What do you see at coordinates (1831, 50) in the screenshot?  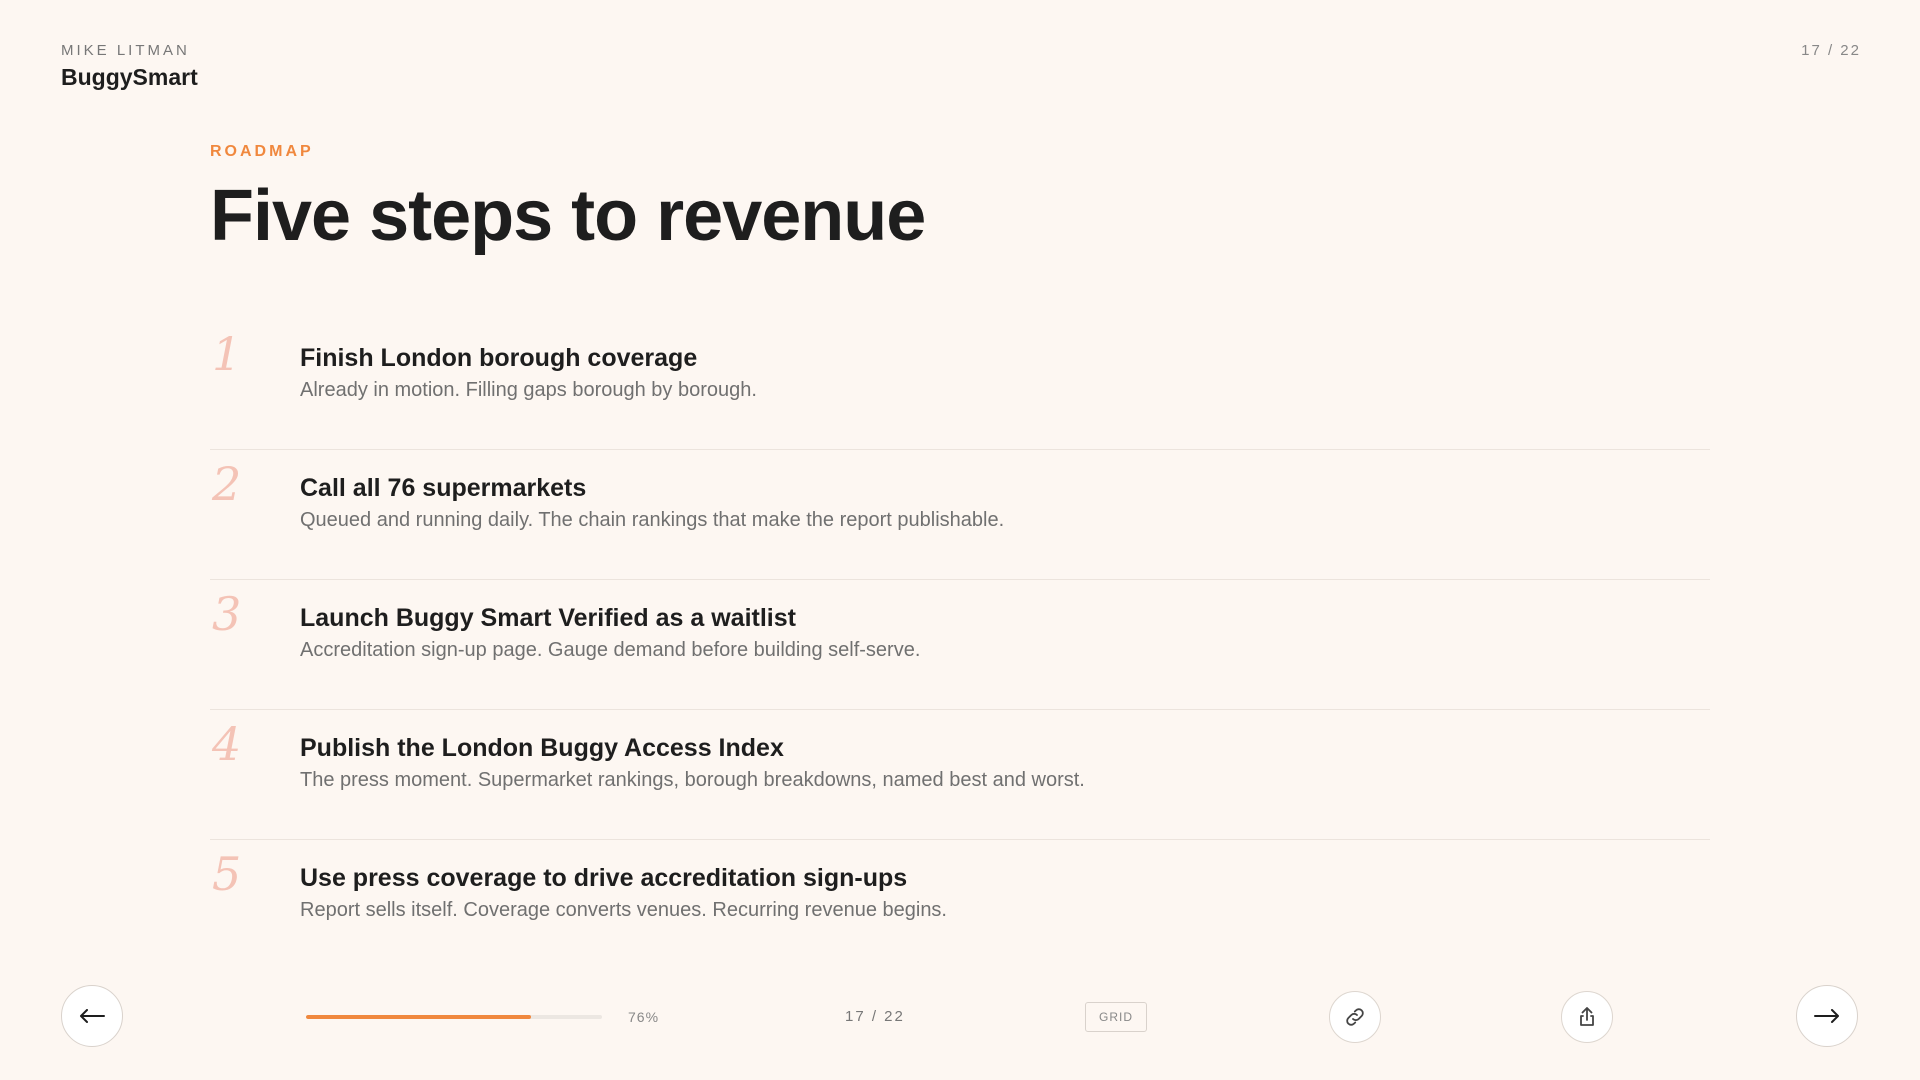 I see `page-indicator-top: 17 / 22` at bounding box center [1831, 50].